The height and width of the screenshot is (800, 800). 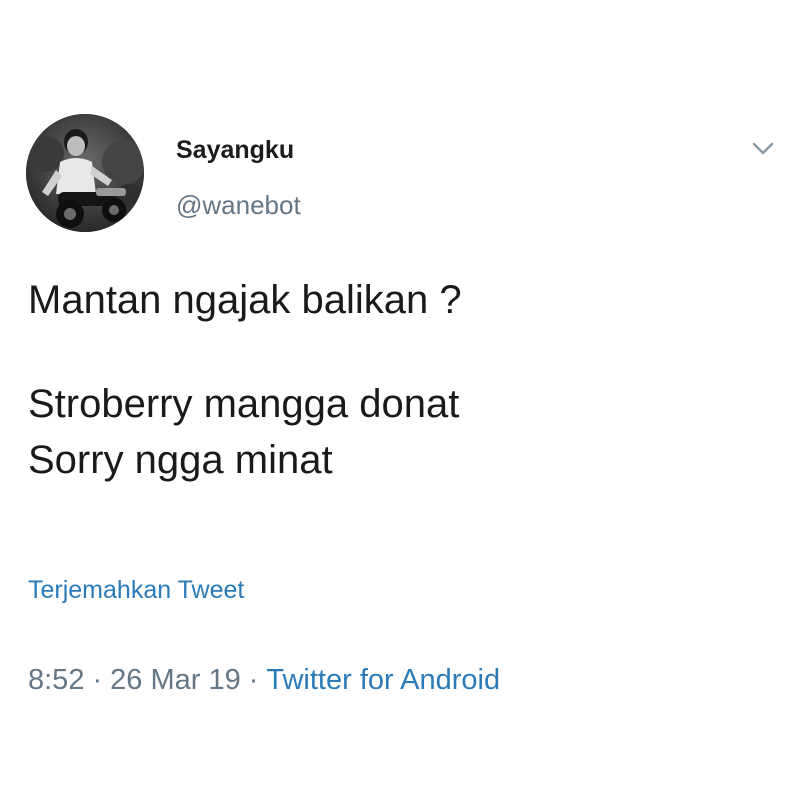 I want to click on tweet-text-line: Mantan ngajak balikan ?, so click(x=245, y=300).